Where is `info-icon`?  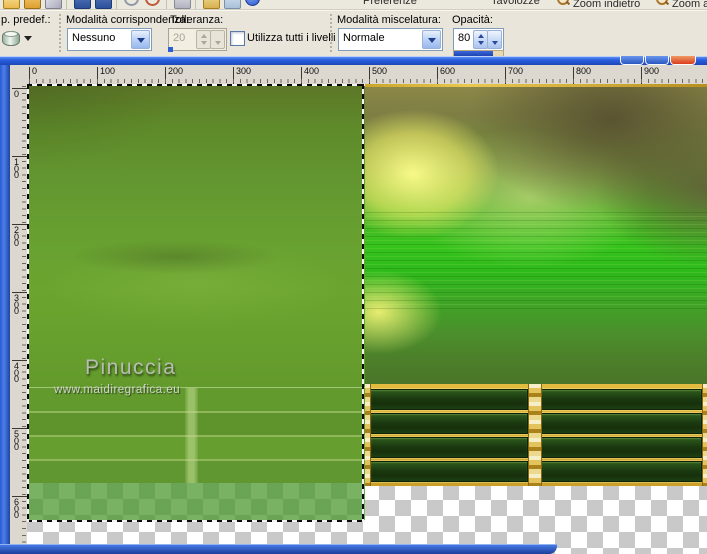 info-icon is located at coordinates (252, 3).